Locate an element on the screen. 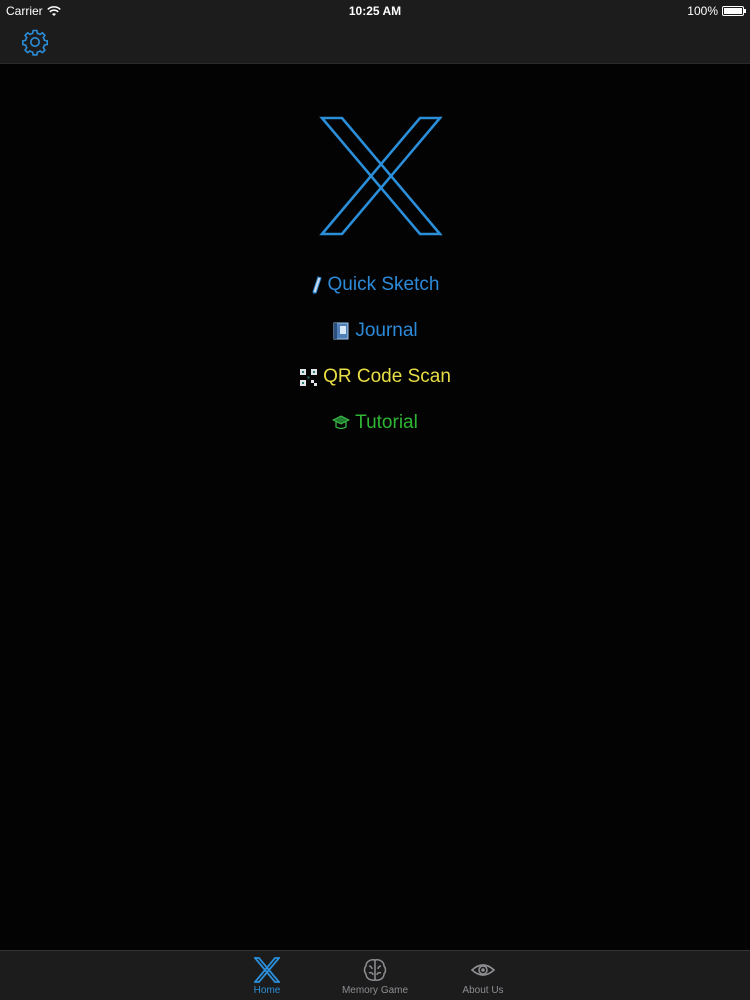 This screenshot has width=750, height=1000. menu-item-quick-sketch: Quick Sketch is located at coordinates (375, 285).